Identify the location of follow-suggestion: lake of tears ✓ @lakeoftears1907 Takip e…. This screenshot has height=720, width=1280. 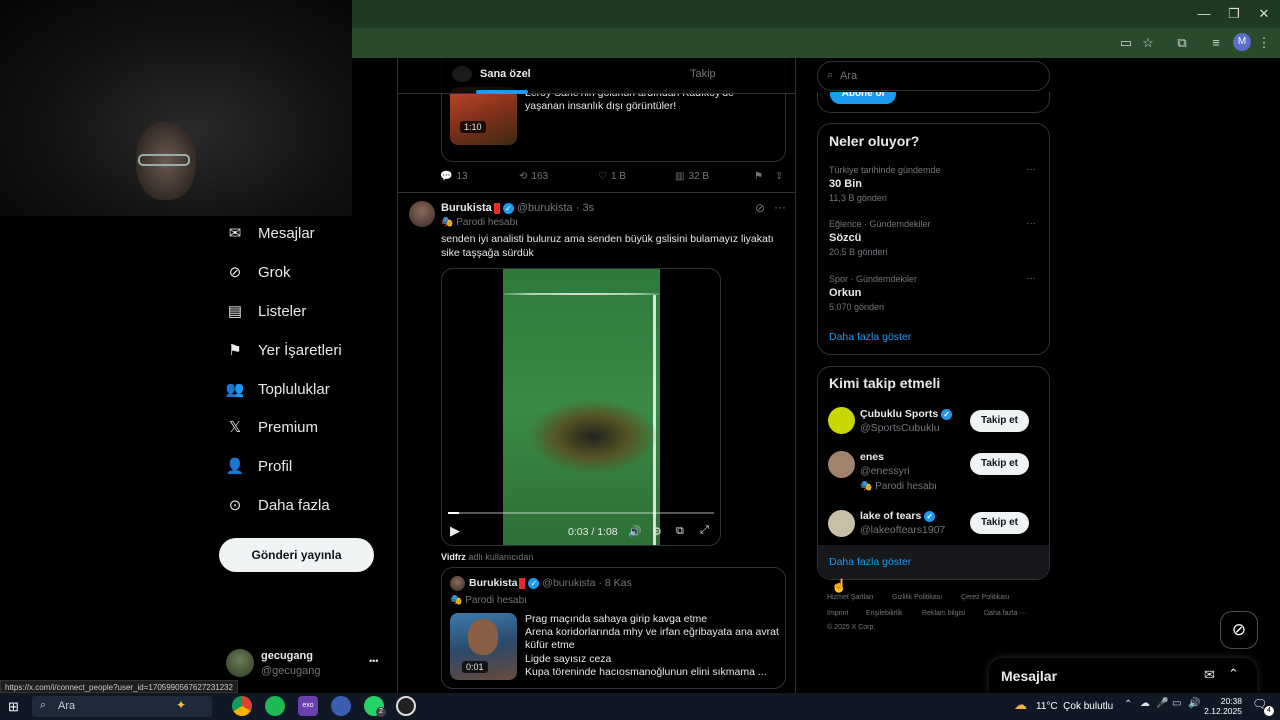
(933, 526).